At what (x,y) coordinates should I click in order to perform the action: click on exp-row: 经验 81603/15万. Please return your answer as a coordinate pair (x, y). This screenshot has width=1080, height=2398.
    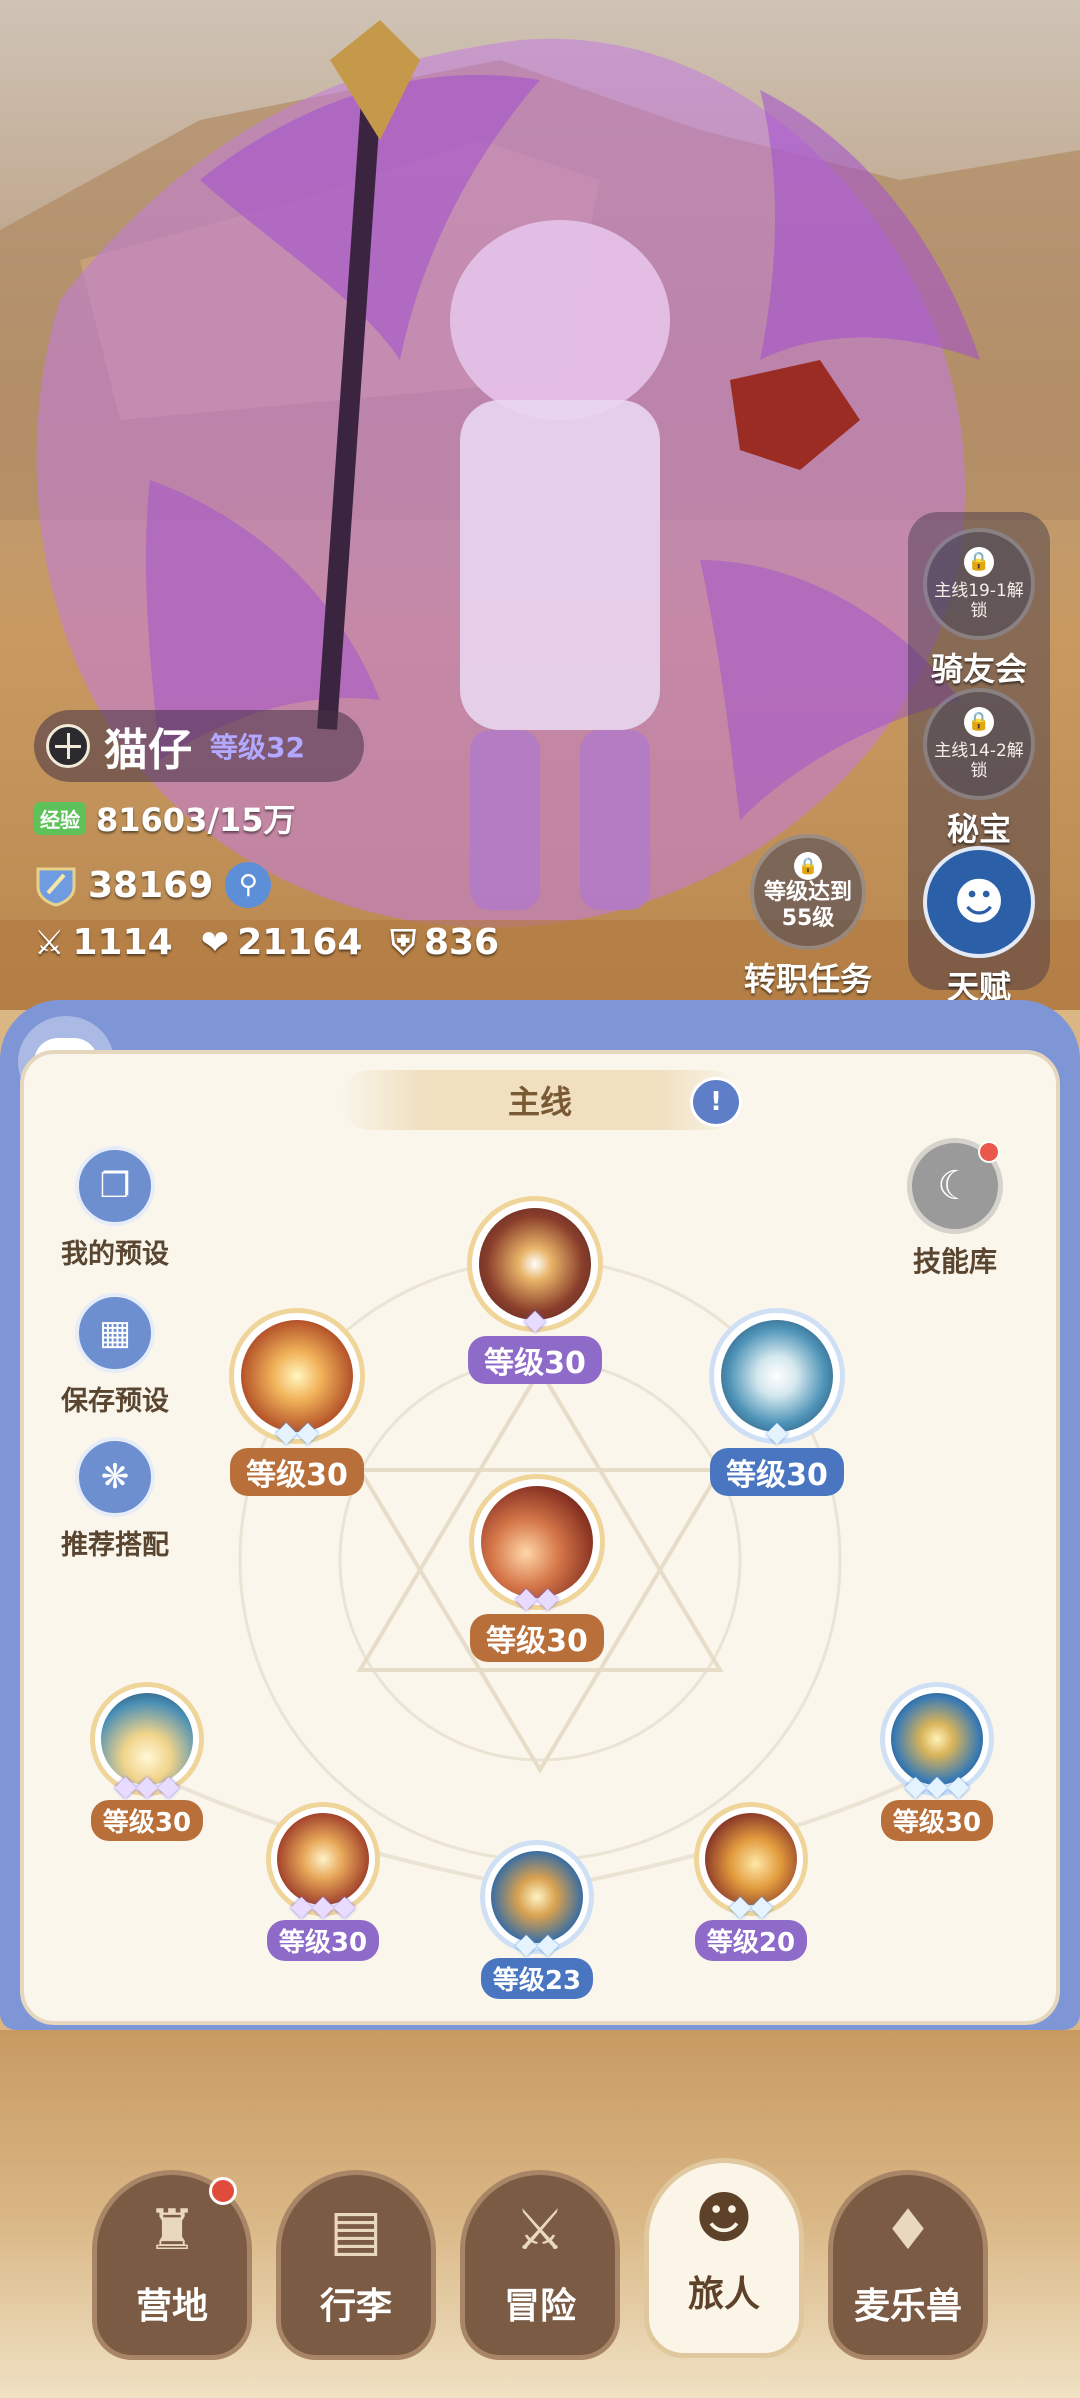
    Looking at the image, I should click on (165, 818).